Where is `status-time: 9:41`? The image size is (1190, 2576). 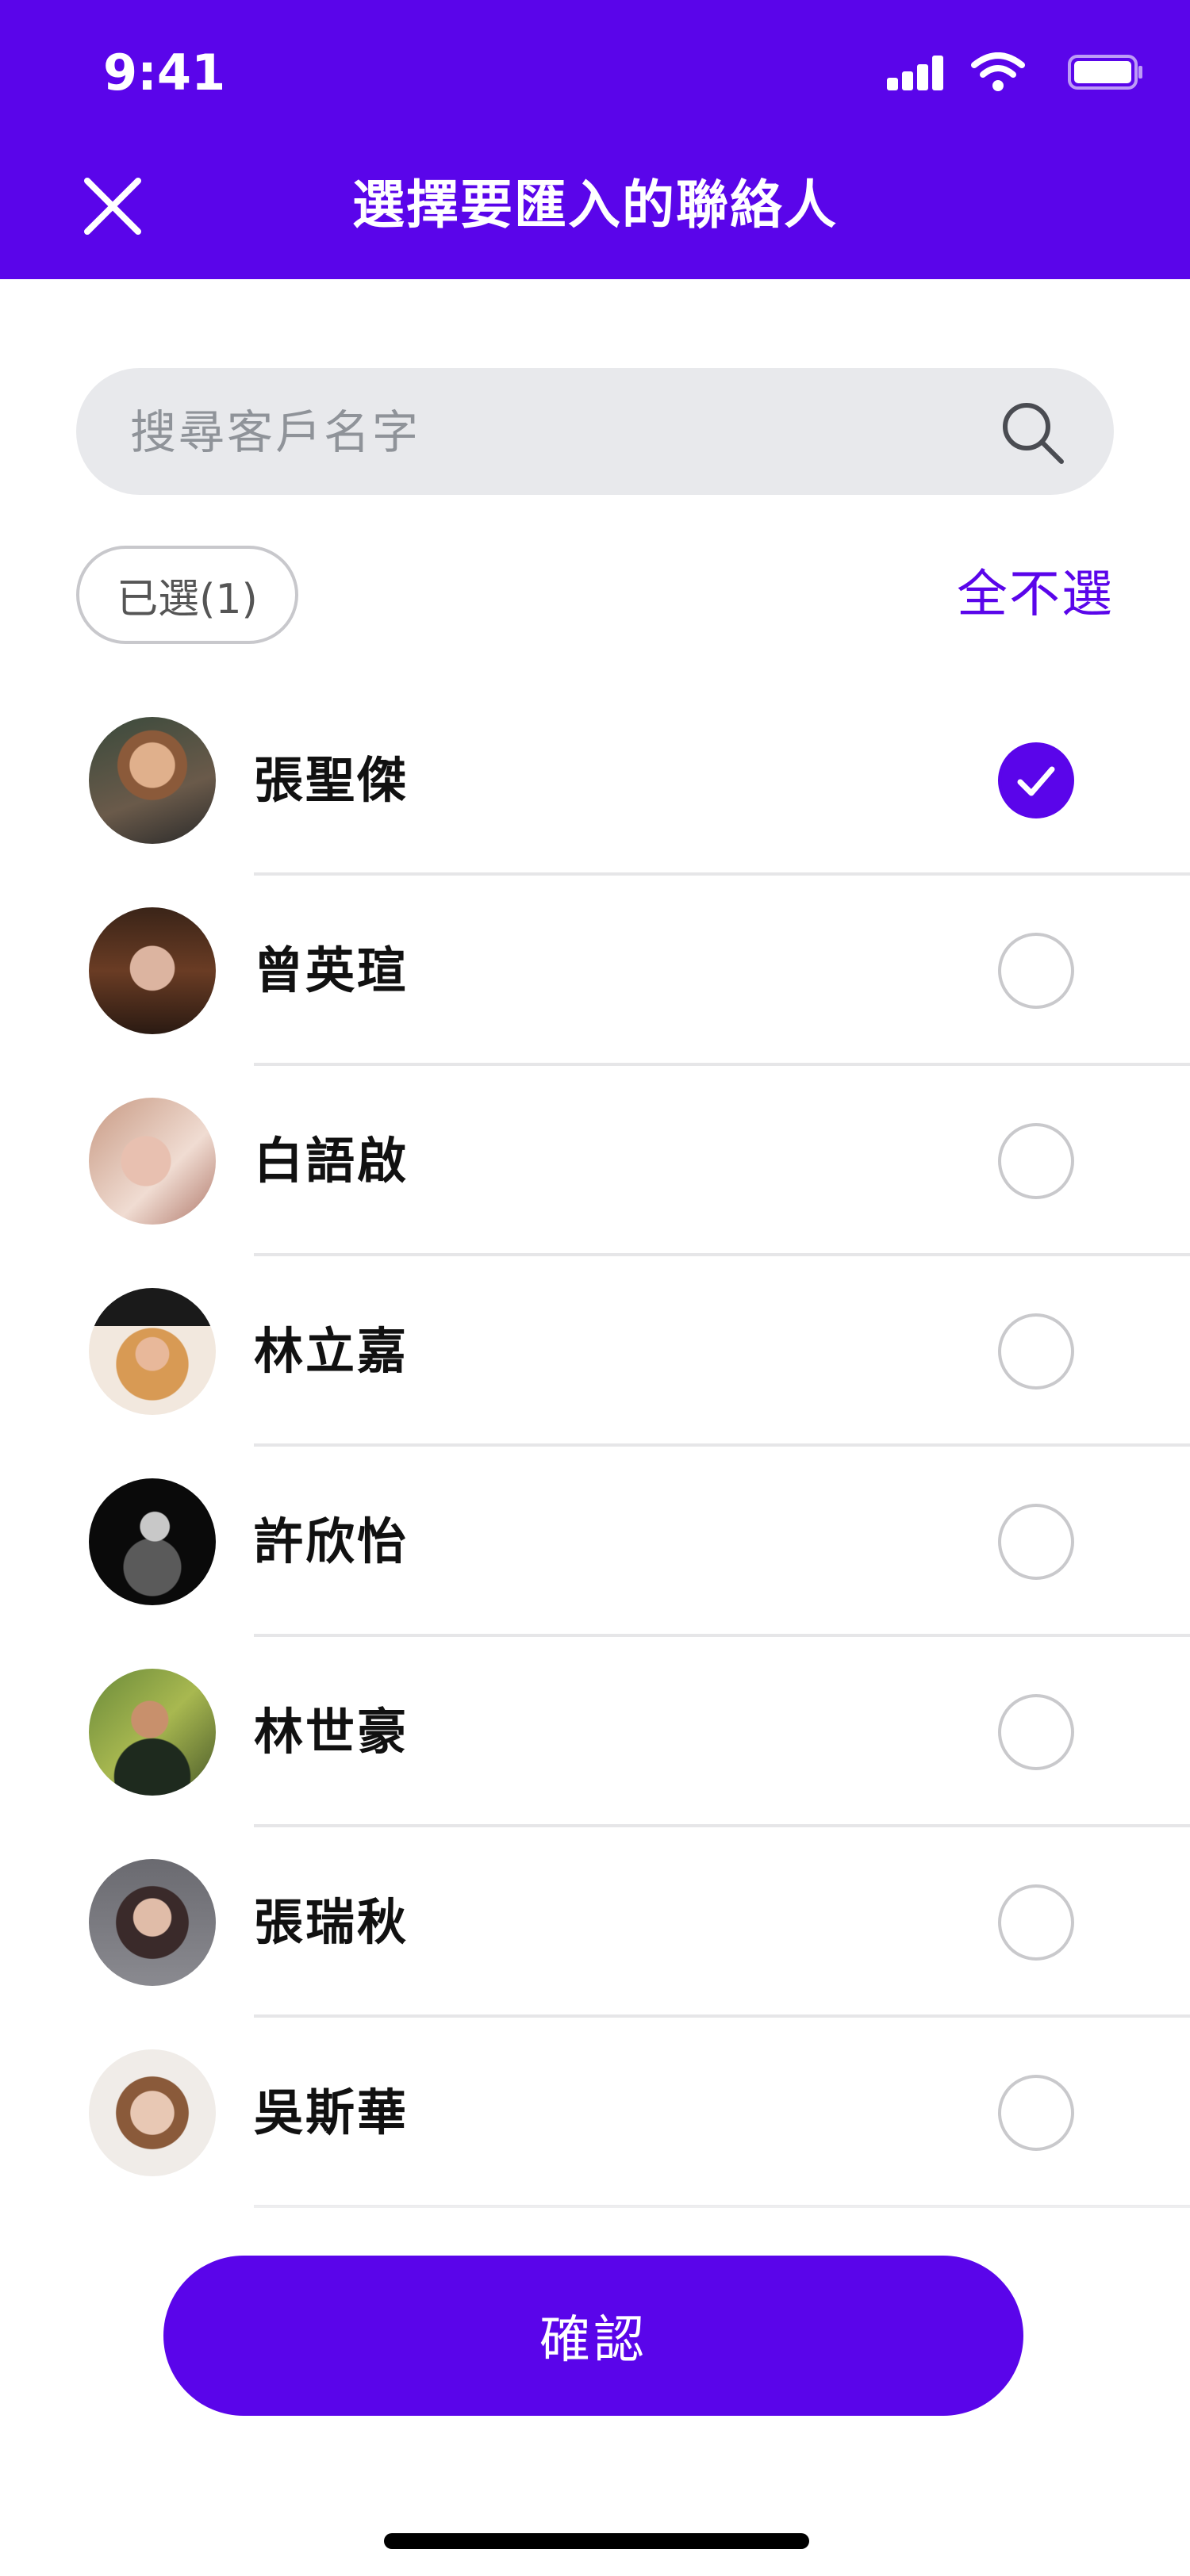 status-time: 9:41 is located at coordinates (164, 73).